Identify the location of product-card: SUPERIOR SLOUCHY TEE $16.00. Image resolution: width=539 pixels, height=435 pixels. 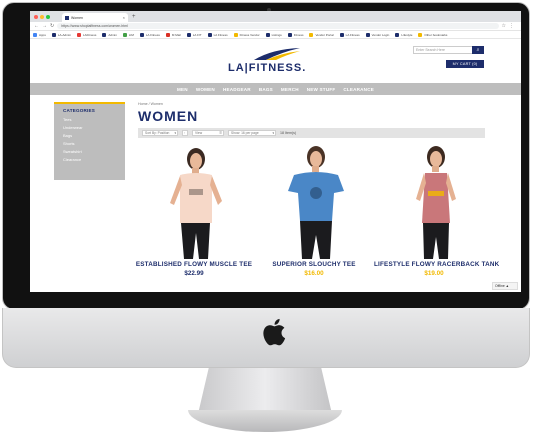
(314, 215).